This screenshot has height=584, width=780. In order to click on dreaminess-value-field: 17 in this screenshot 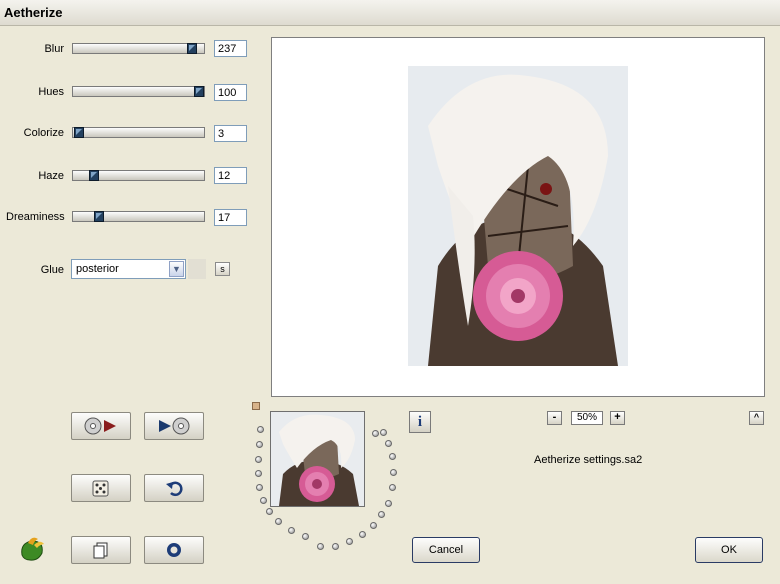, I will do `click(230, 217)`.